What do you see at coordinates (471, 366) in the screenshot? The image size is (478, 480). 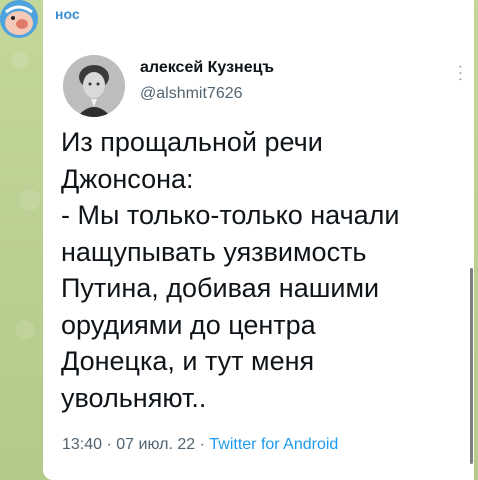 I see `scrollbar` at bounding box center [471, 366].